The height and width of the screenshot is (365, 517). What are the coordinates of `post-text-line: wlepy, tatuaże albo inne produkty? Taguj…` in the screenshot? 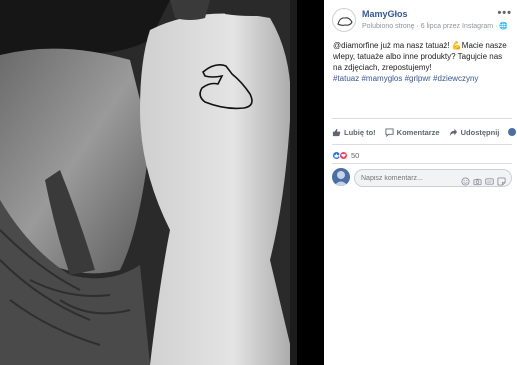 It's located at (418, 56).